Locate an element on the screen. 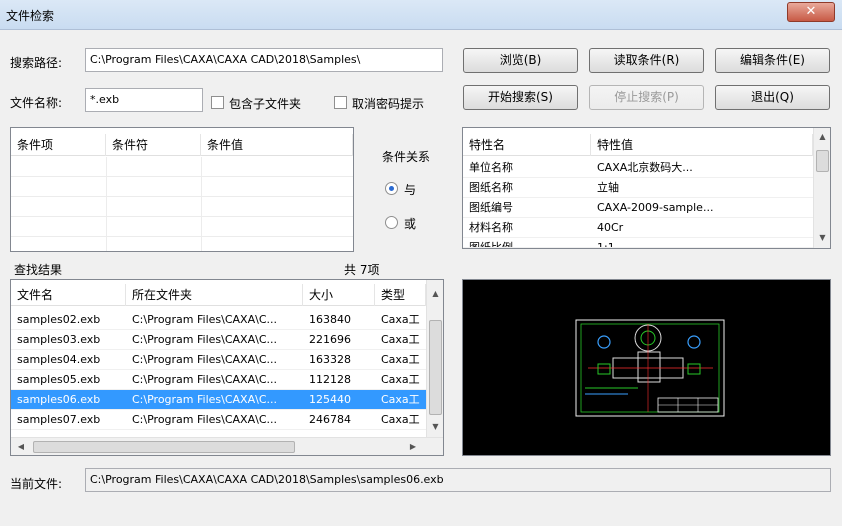 The image size is (842, 526). property-row: 图纸比例 1:1 is located at coordinates (638, 243).